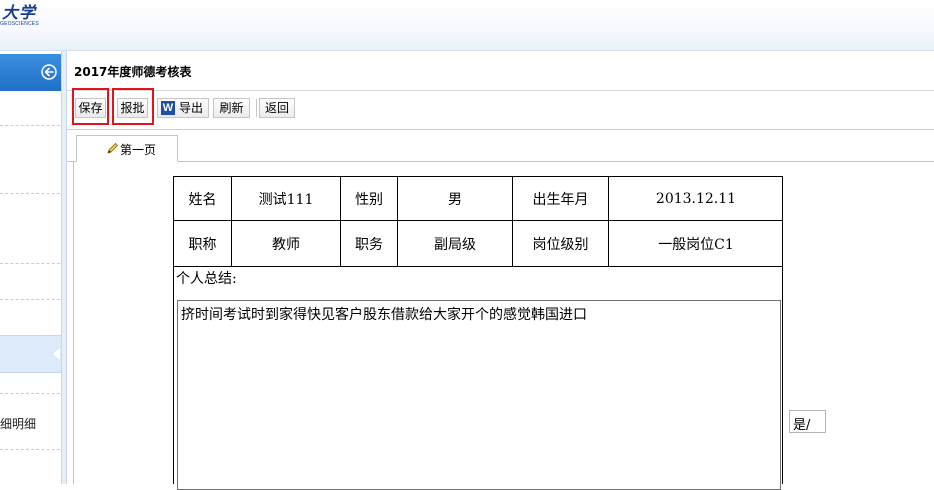 The height and width of the screenshot is (490, 934). I want to click on duty-label: 职务, so click(369, 244).